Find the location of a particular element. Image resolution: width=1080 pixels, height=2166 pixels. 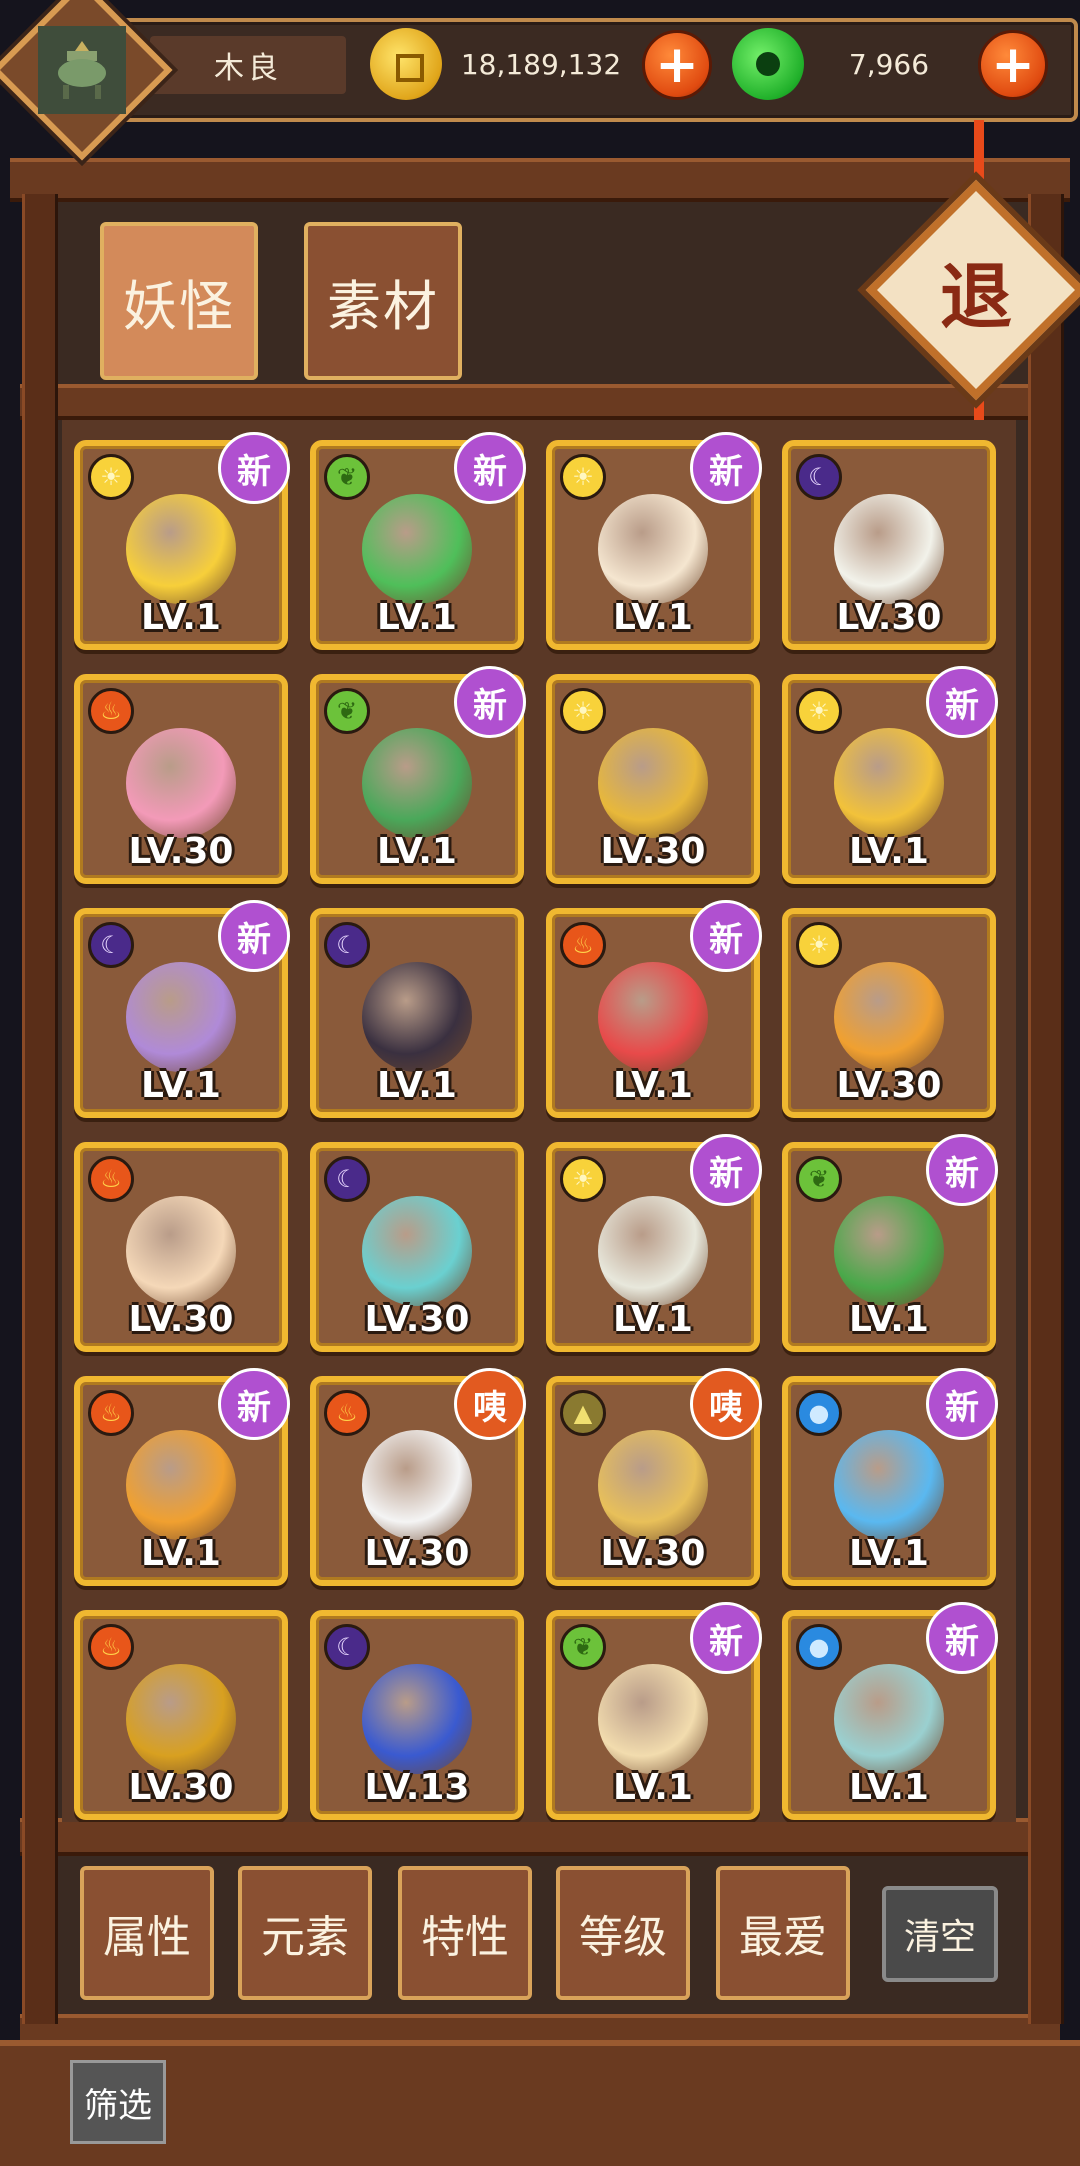

filter-favorite-button: 最爱 is located at coordinates (783, 1933).